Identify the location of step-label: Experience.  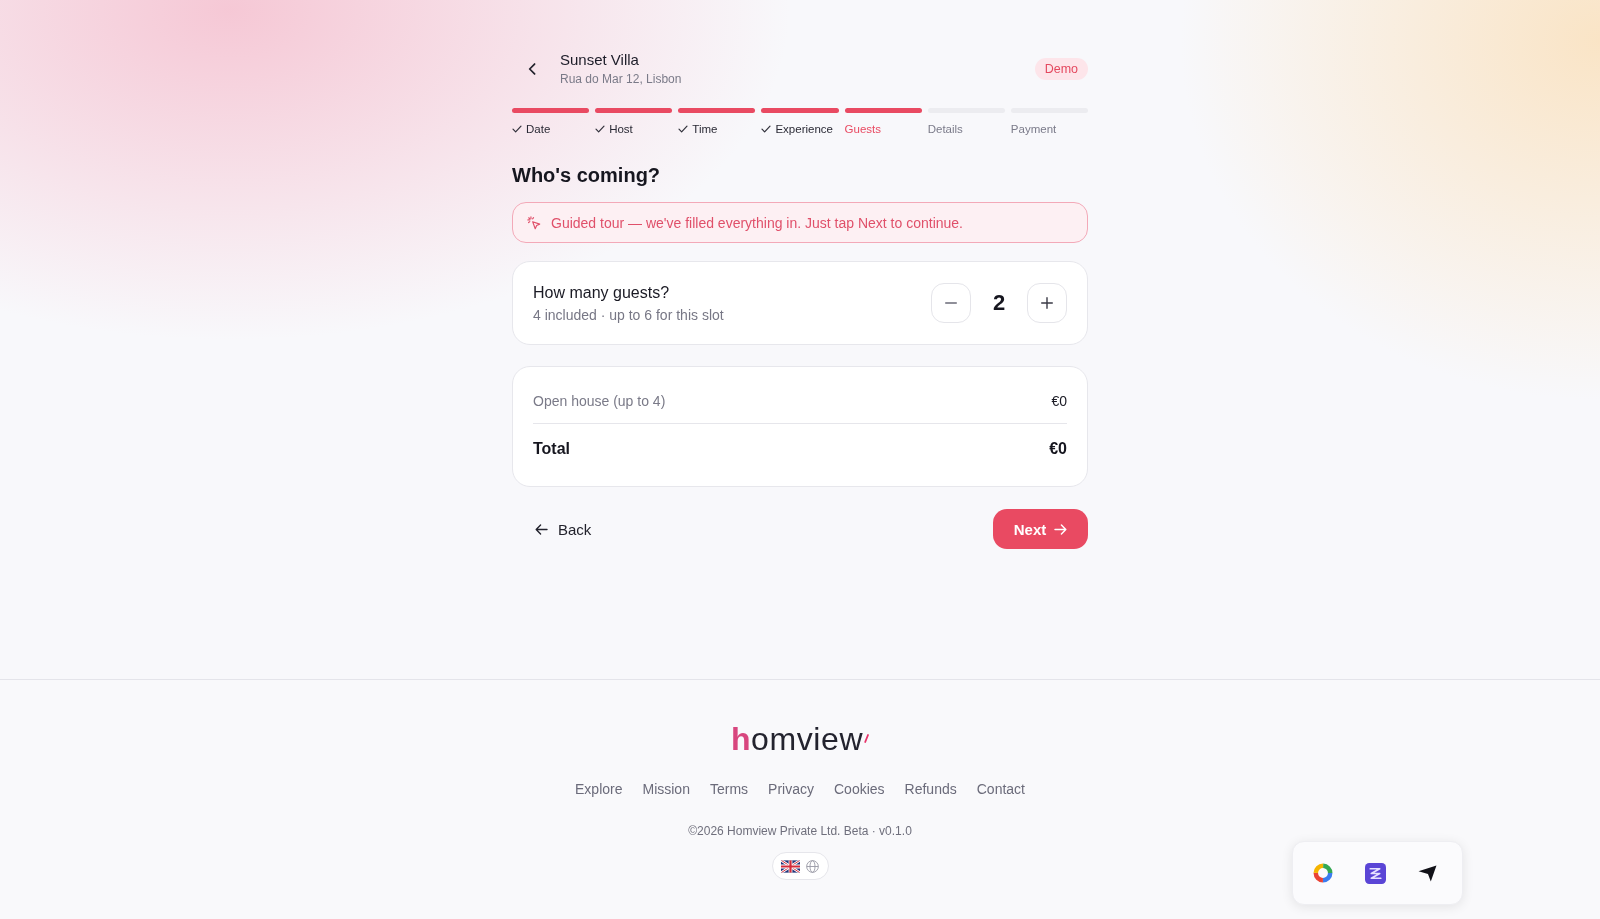
(804, 129).